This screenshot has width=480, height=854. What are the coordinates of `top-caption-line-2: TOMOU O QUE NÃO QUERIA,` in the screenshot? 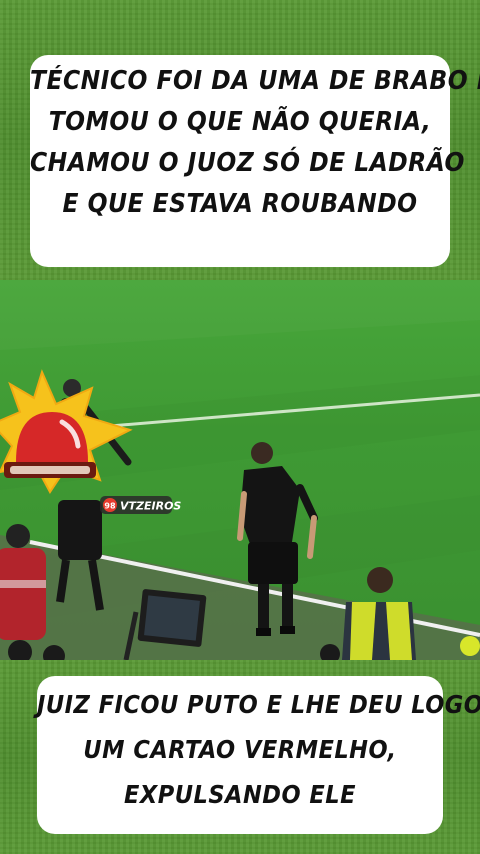 It's located at (240, 122).